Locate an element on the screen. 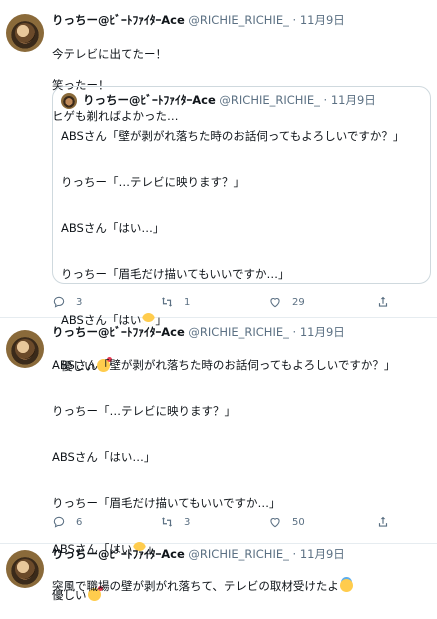  reply-button: 3 is located at coordinates (67, 302).